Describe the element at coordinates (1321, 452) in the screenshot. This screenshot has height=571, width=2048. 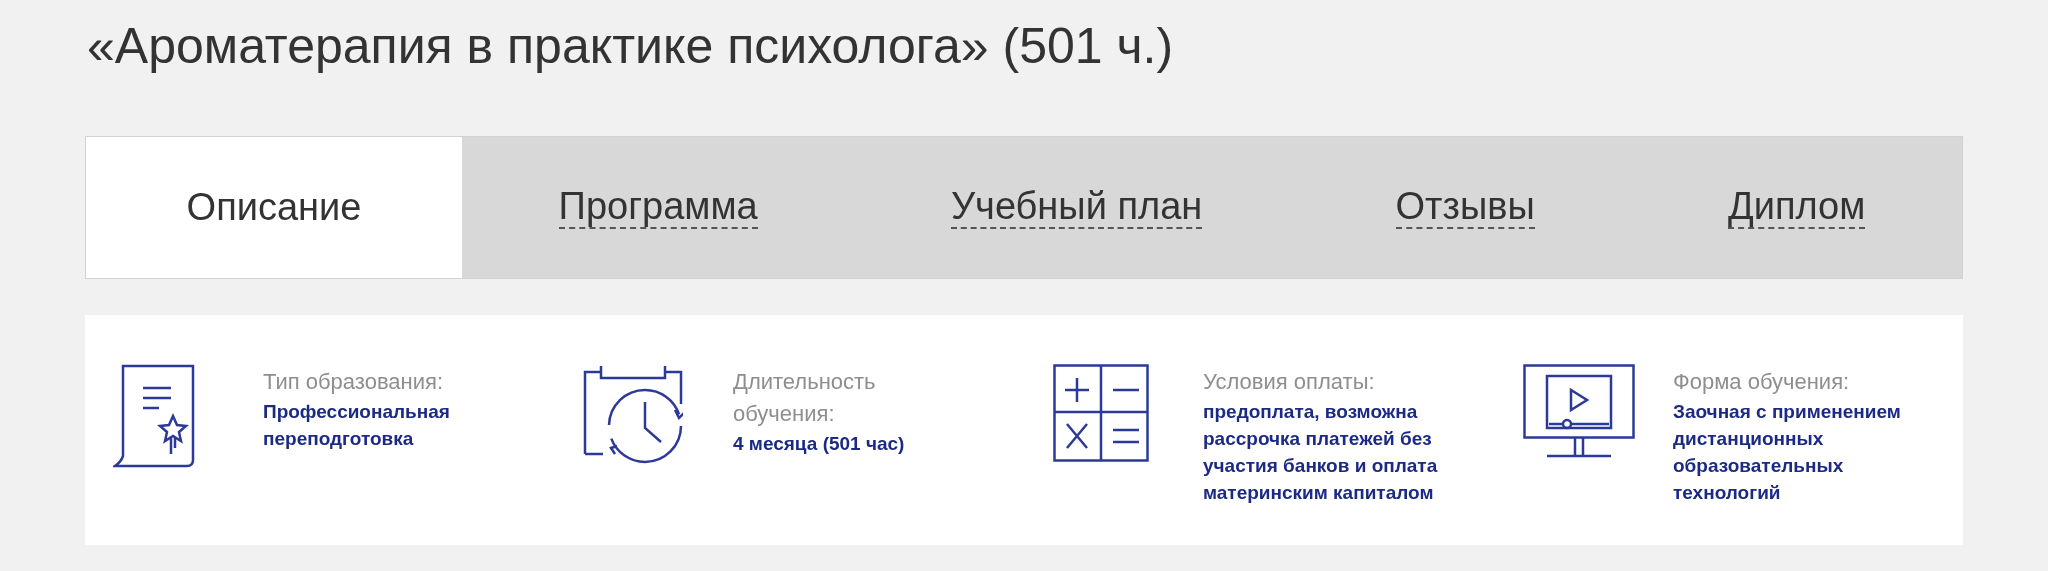
I see `info-value: предоплата, возможна рассрочка платежей без участия банков и оплата материнским капиталом` at that location.